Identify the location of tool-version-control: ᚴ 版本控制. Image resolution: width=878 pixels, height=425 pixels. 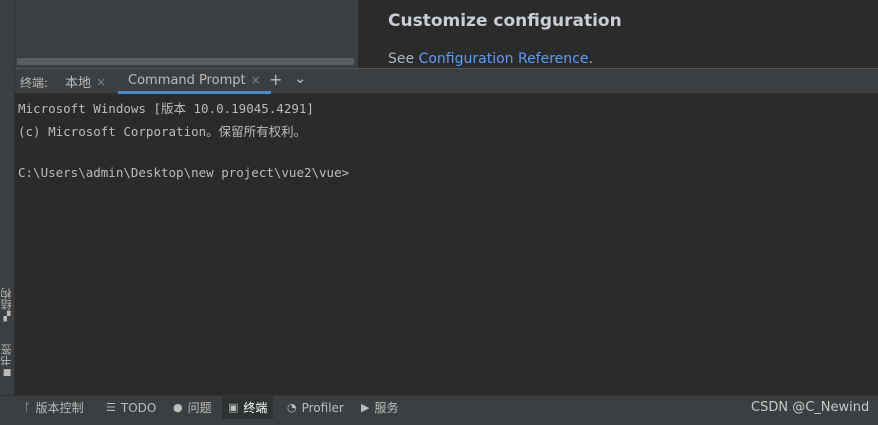
(54, 407).